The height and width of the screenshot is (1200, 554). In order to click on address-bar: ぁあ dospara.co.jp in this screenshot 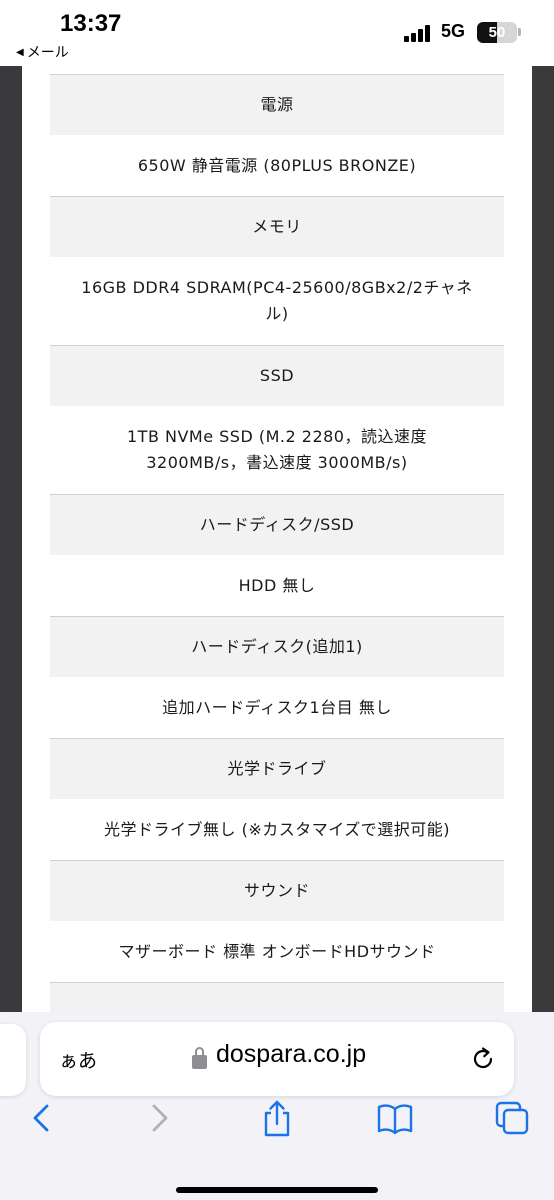, I will do `click(277, 1059)`.